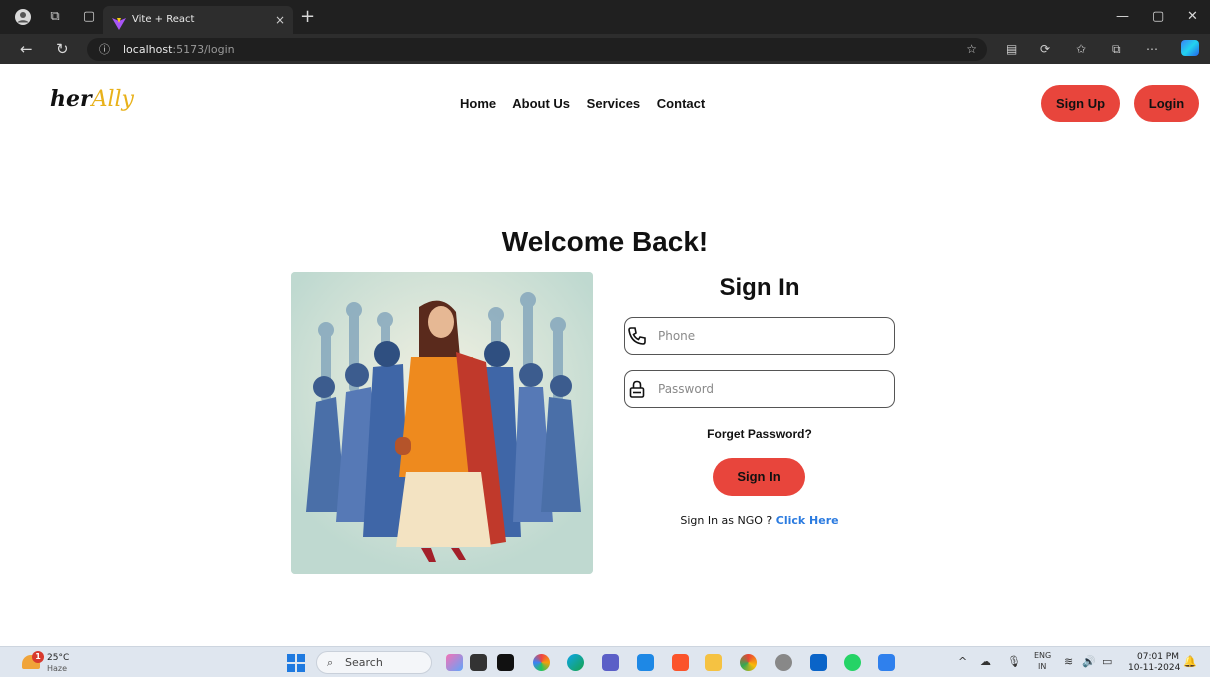  What do you see at coordinates (748, 662) in the screenshot?
I see `chrome-icon` at bounding box center [748, 662].